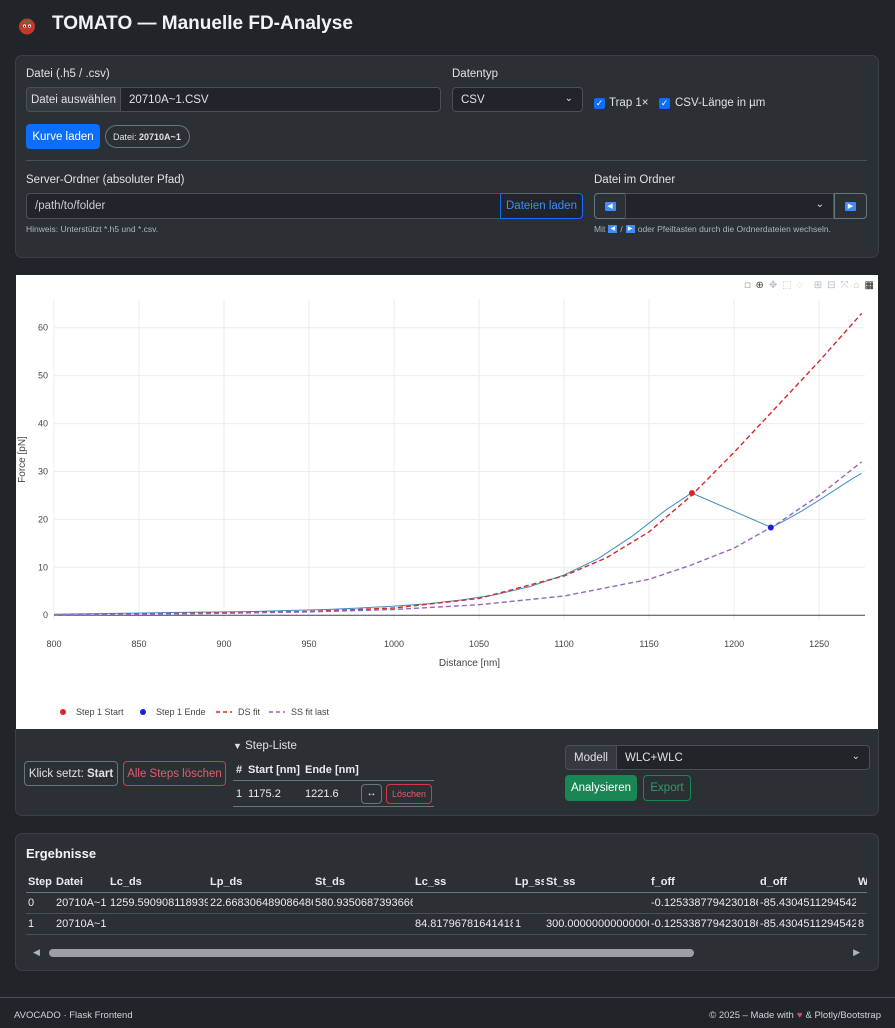 This screenshot has width=895, height=1028. What do you see at coordinates (73, 1015) in the screenshot?
I see `footer-left: AVOCADO · Flask Frontend` at bounding box center [73, 1015].